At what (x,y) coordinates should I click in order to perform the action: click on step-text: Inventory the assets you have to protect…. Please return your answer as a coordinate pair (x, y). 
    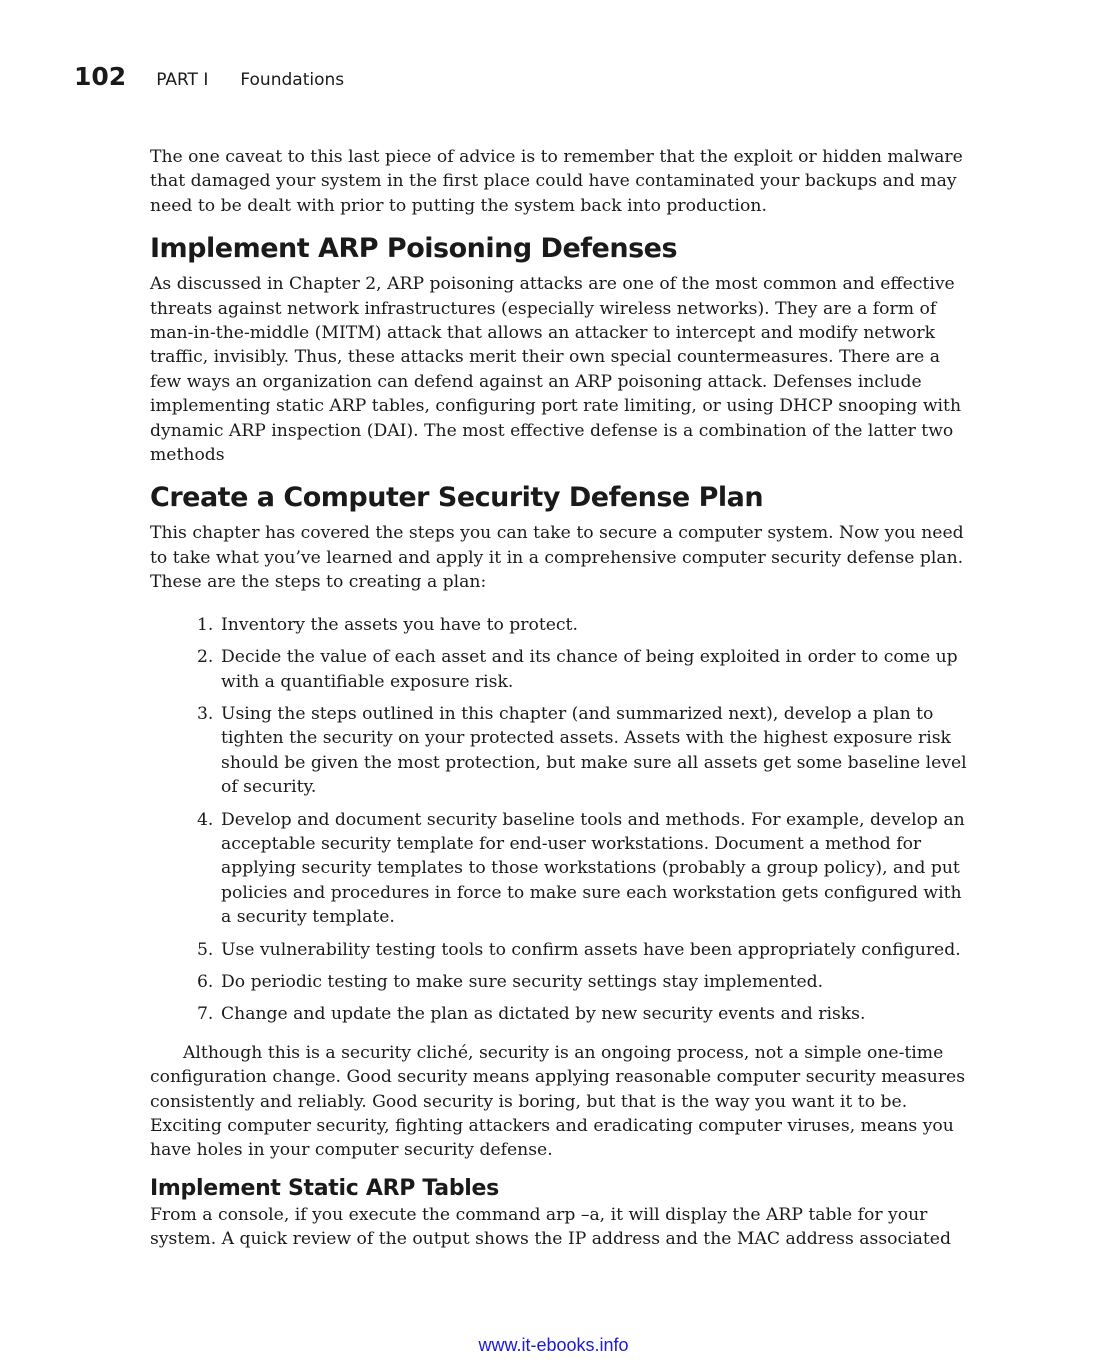
    Looking at the image, I should click on (399, 624).